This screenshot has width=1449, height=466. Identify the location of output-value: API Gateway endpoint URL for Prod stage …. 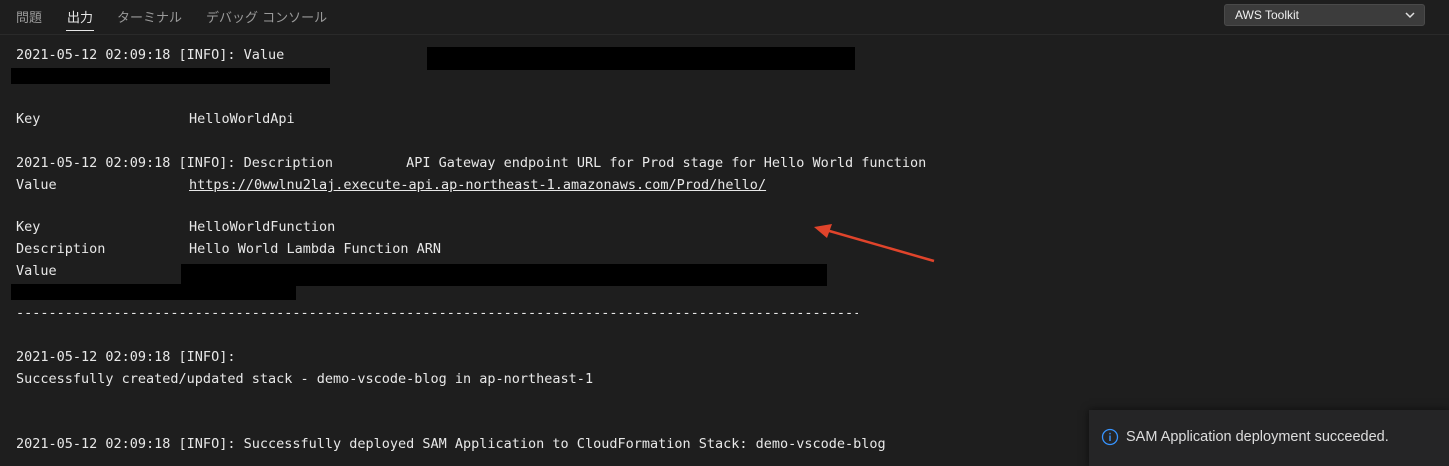
(666, 163).